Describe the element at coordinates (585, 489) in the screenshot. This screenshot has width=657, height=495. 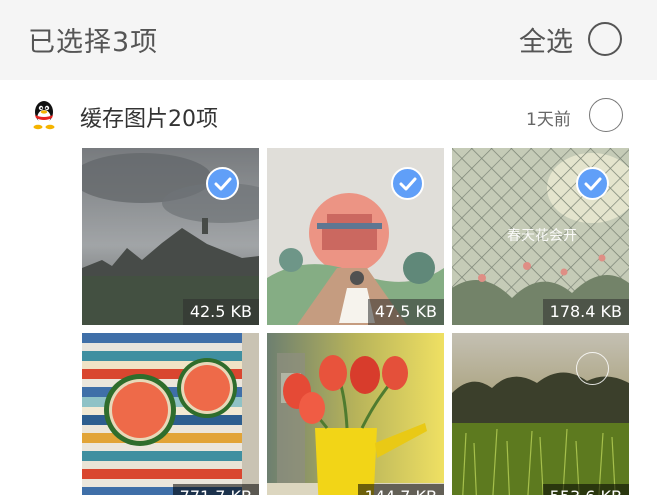
I see `file-size: 553.6 KB` at that location.